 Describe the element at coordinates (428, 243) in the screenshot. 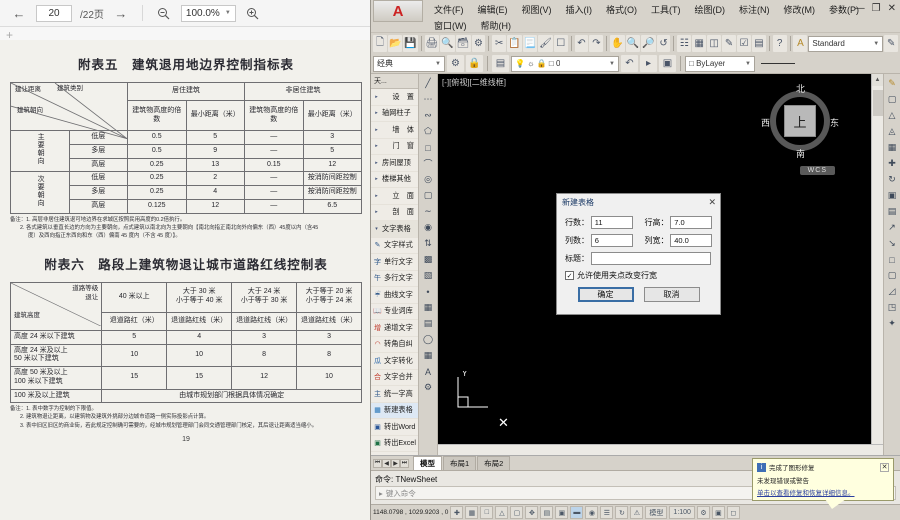

I see `elliptical-arc-icon: ⇅` at that location.